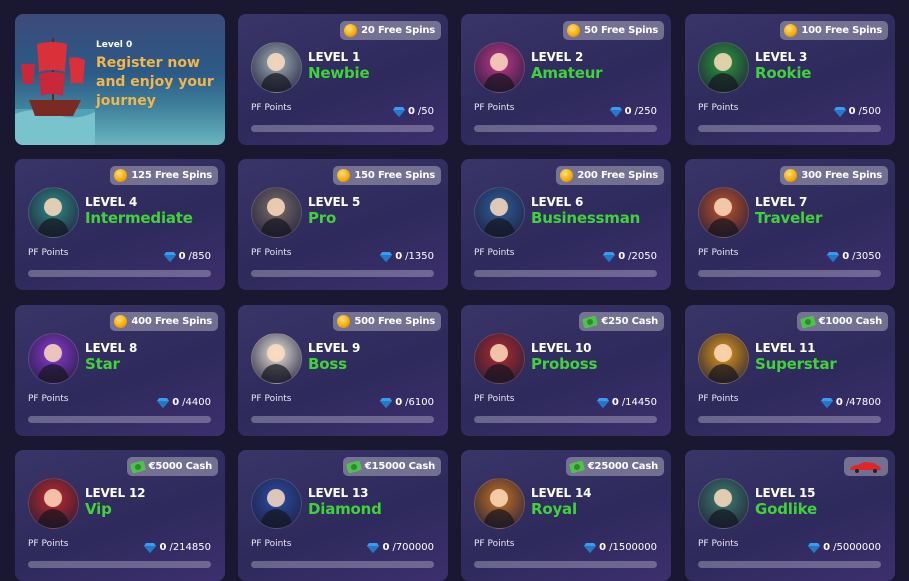  What do you see at coordinates (866, 466) in the screenshot?
I see `reward-badge` at bounding box center [866, 466].